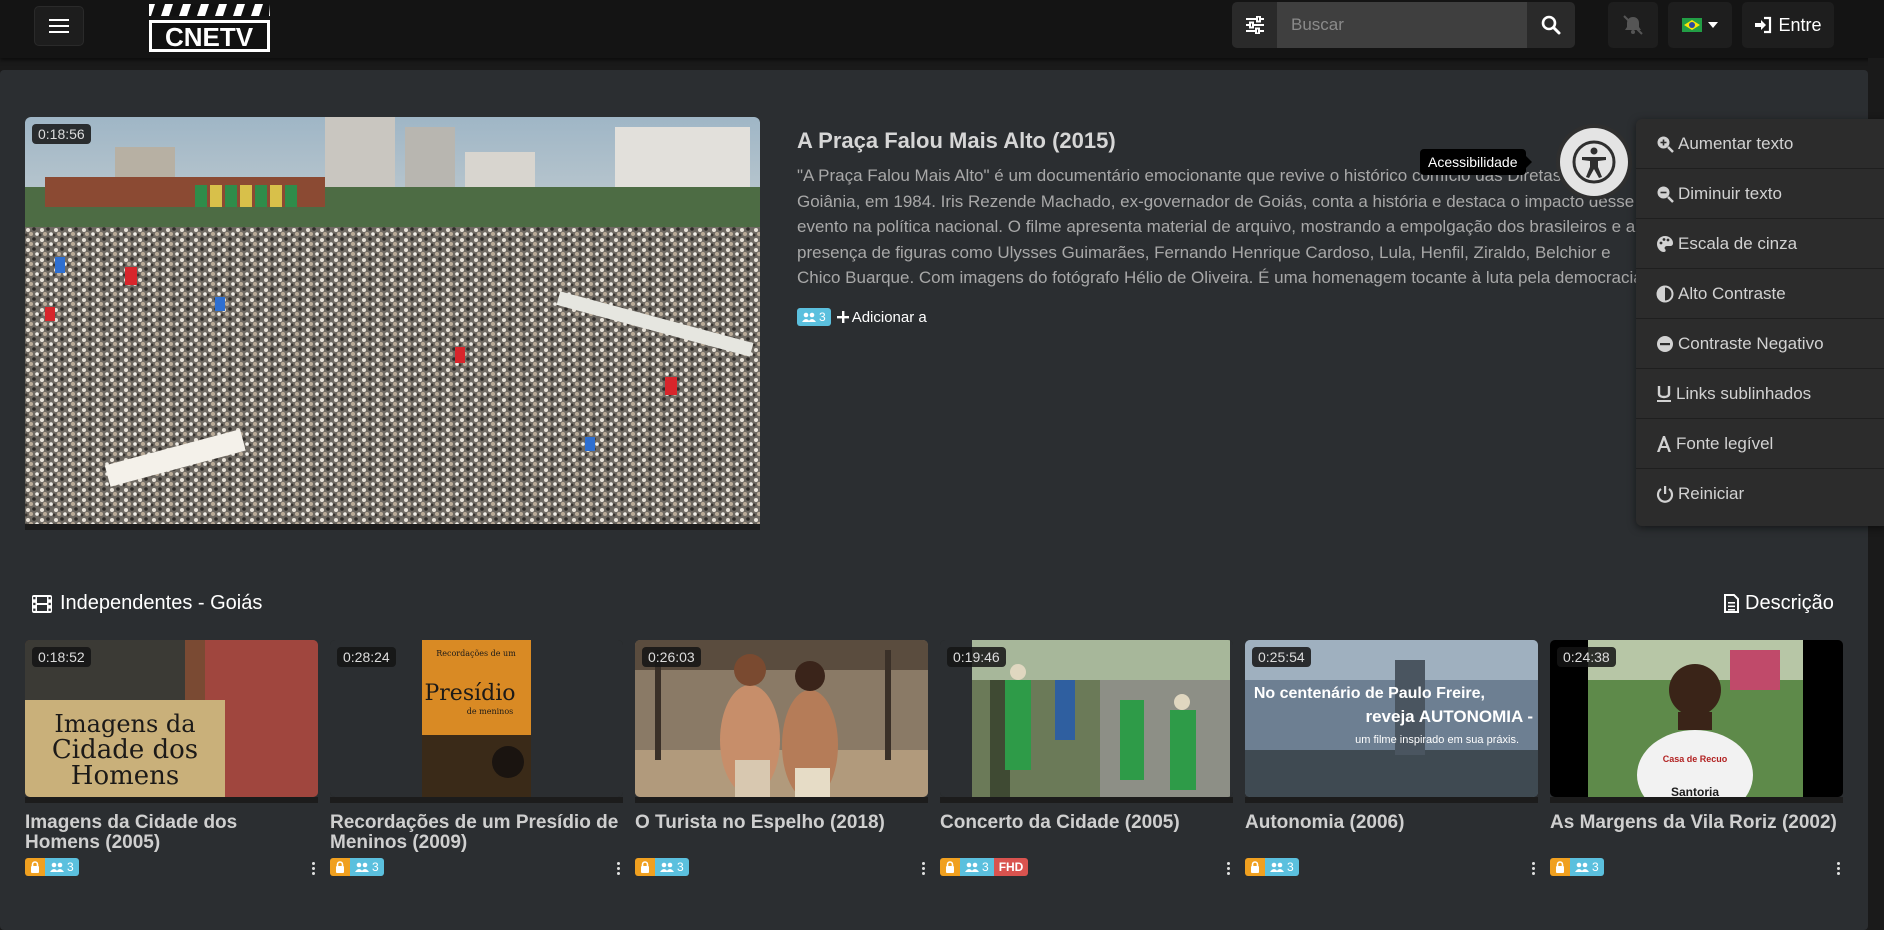 This screenshot has width=1884, height=930. I want to click on video-card: 0:19:46 Concerto da Cidade (2005) 3 FHD, so click(1086, 758).